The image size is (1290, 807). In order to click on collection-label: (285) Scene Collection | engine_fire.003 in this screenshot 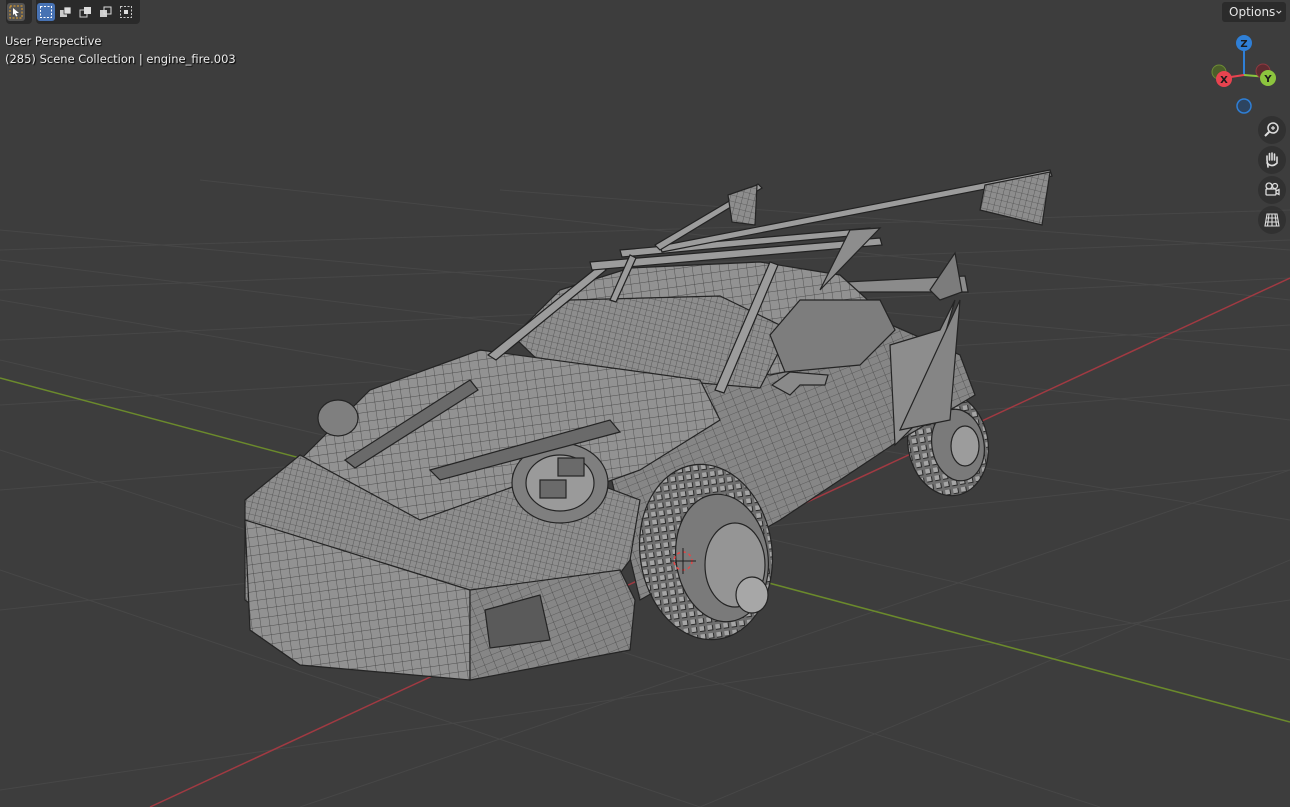, I will do `click(120, 59)`.